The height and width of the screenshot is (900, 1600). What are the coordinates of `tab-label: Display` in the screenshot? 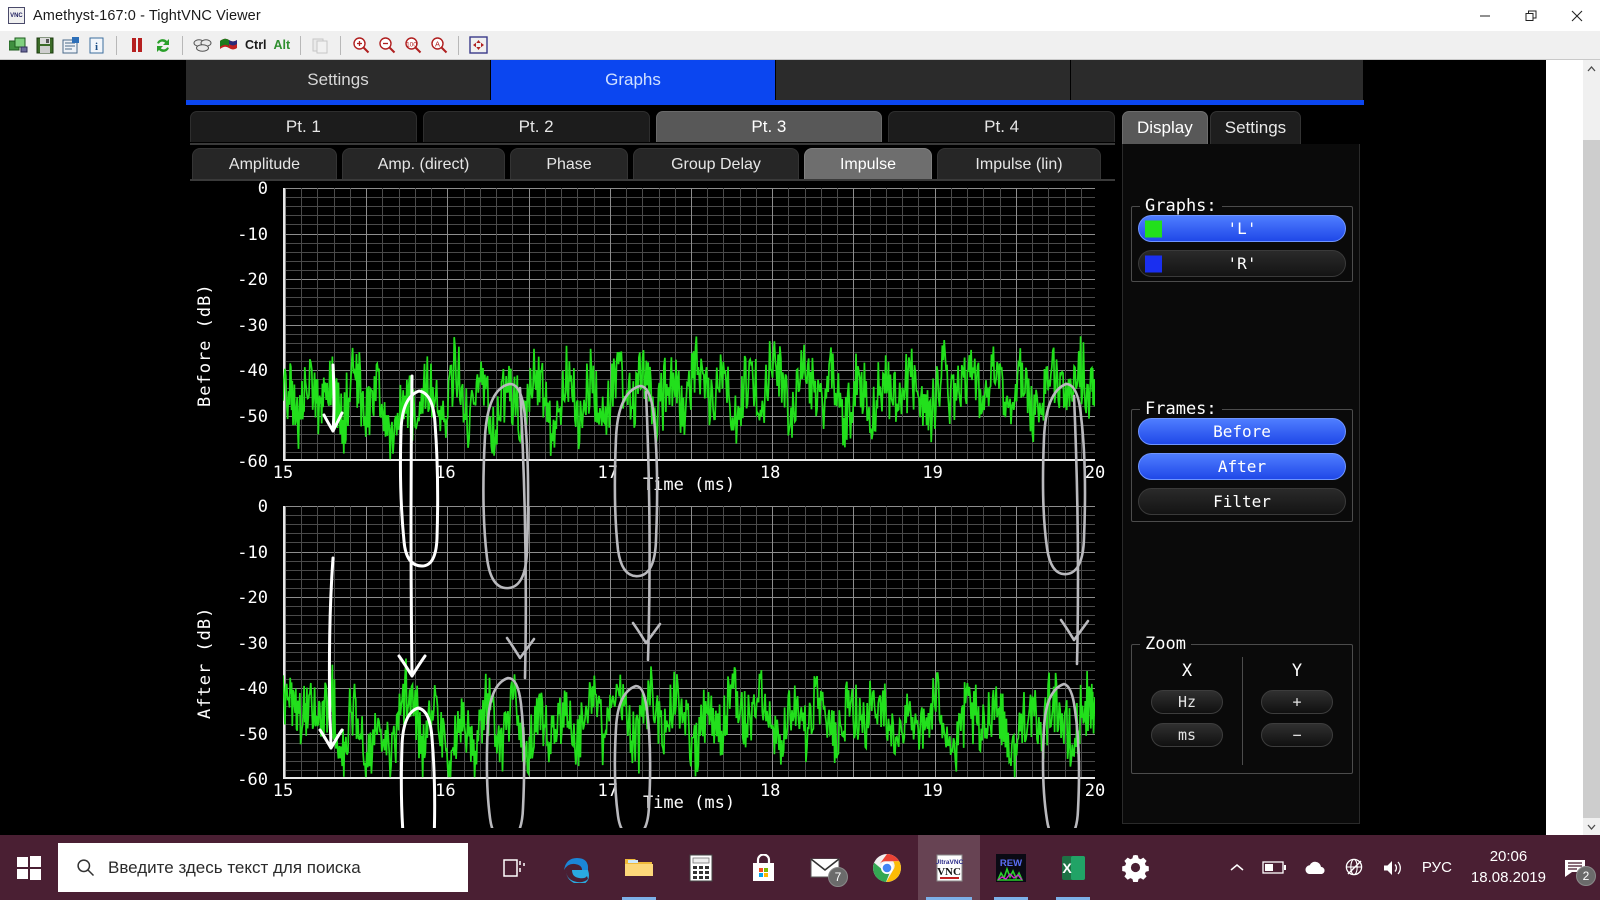 It's located at (1165, 127).